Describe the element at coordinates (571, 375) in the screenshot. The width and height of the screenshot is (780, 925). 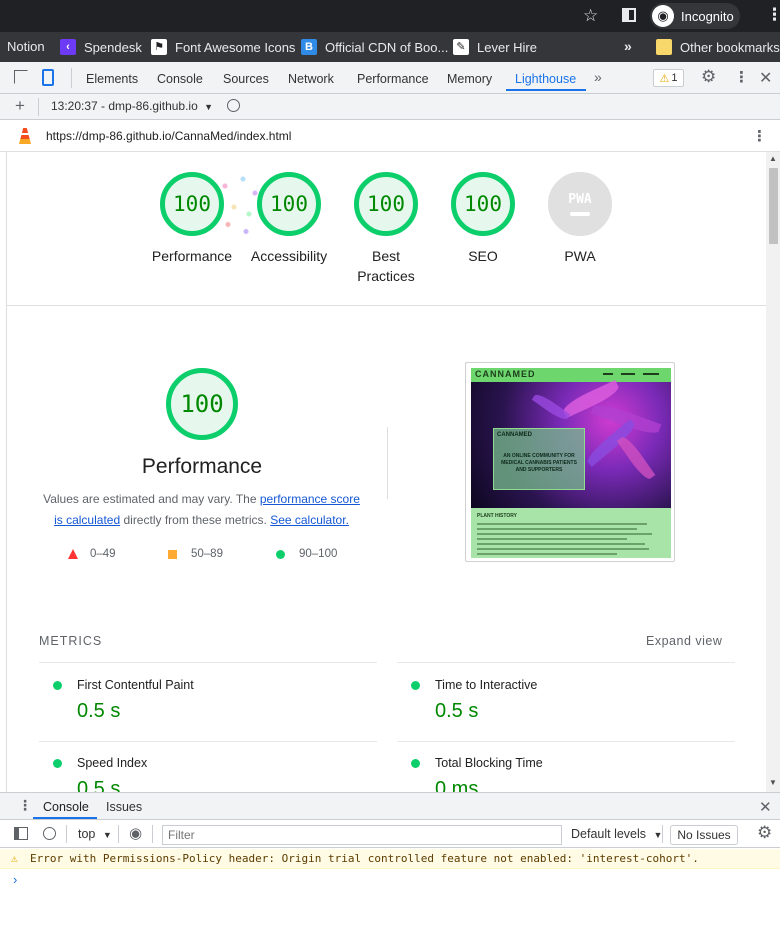
I see `thumb-navbar: CANNAMED` at that location.